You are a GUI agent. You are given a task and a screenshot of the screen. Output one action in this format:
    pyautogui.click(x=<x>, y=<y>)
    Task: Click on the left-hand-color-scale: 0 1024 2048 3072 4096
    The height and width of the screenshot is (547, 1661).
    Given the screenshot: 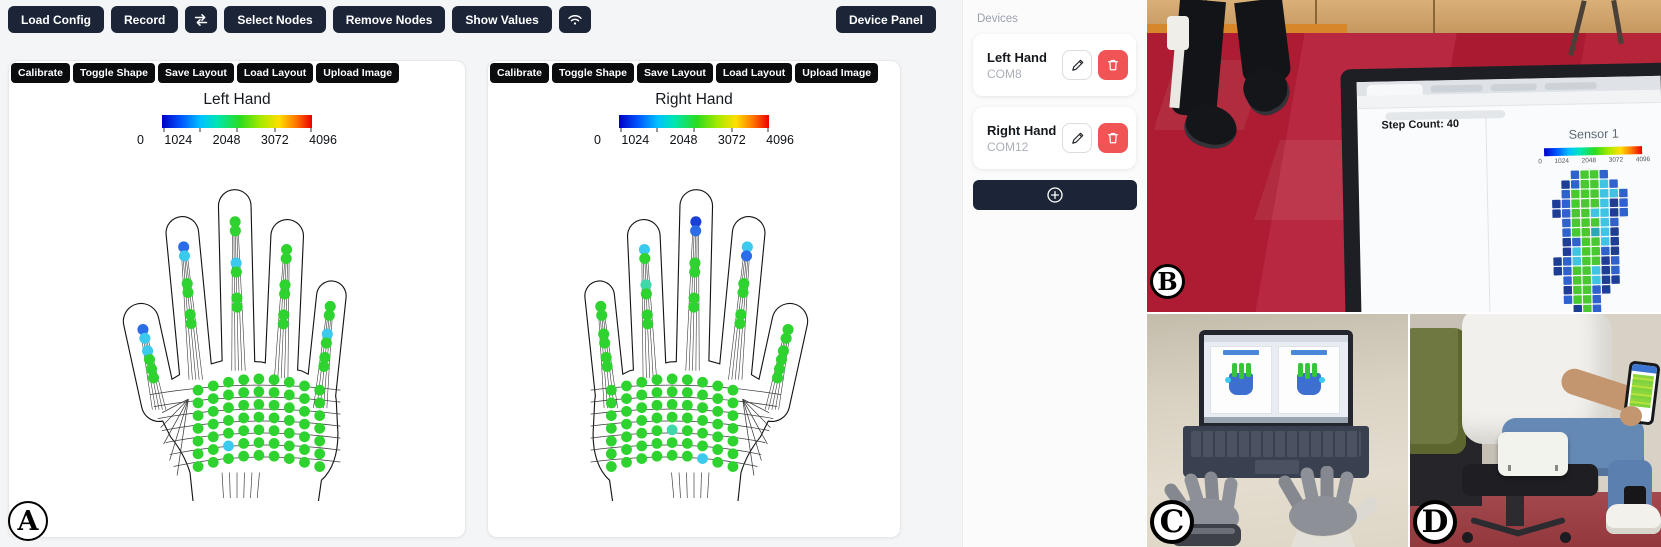 What is the action you would take?
    pyautogui.click(x=237, y=131)
    